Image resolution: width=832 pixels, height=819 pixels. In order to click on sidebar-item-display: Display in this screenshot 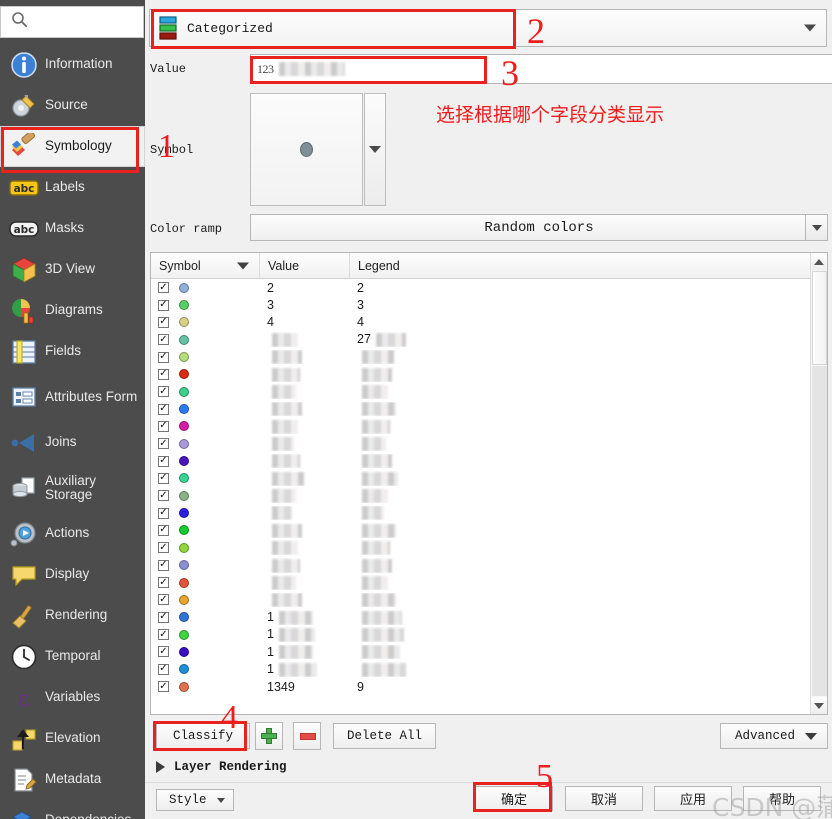, I will do `click(72, 574)`.